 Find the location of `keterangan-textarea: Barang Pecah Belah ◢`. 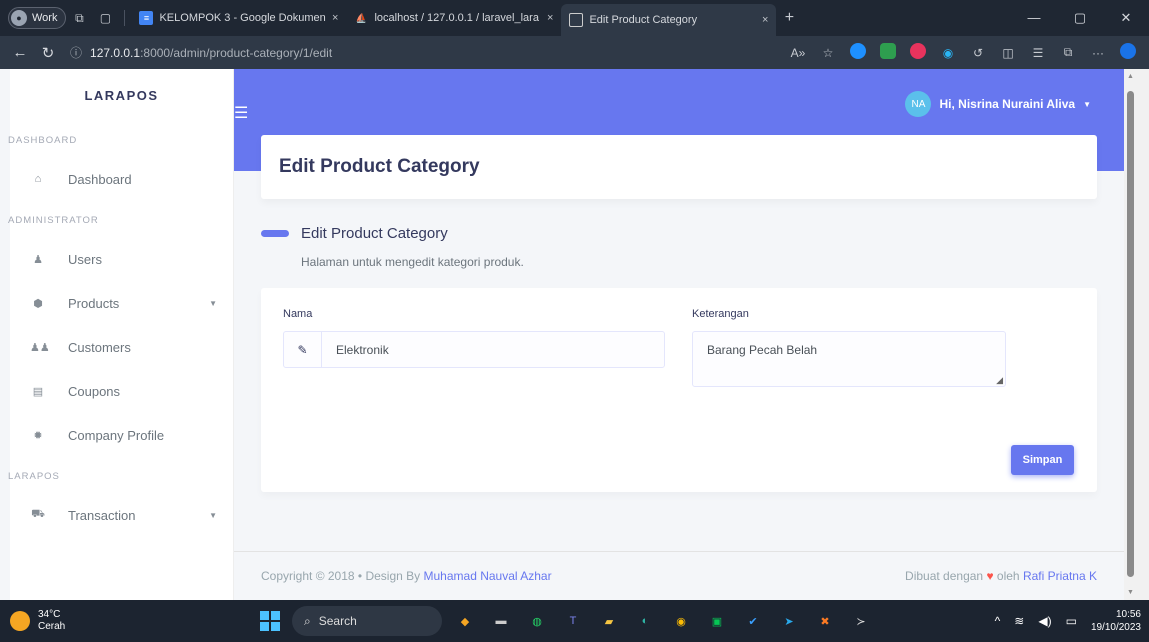

keterangan-textarea: Barang Pecah Belah ◢ is located at coordinates (849, 359).